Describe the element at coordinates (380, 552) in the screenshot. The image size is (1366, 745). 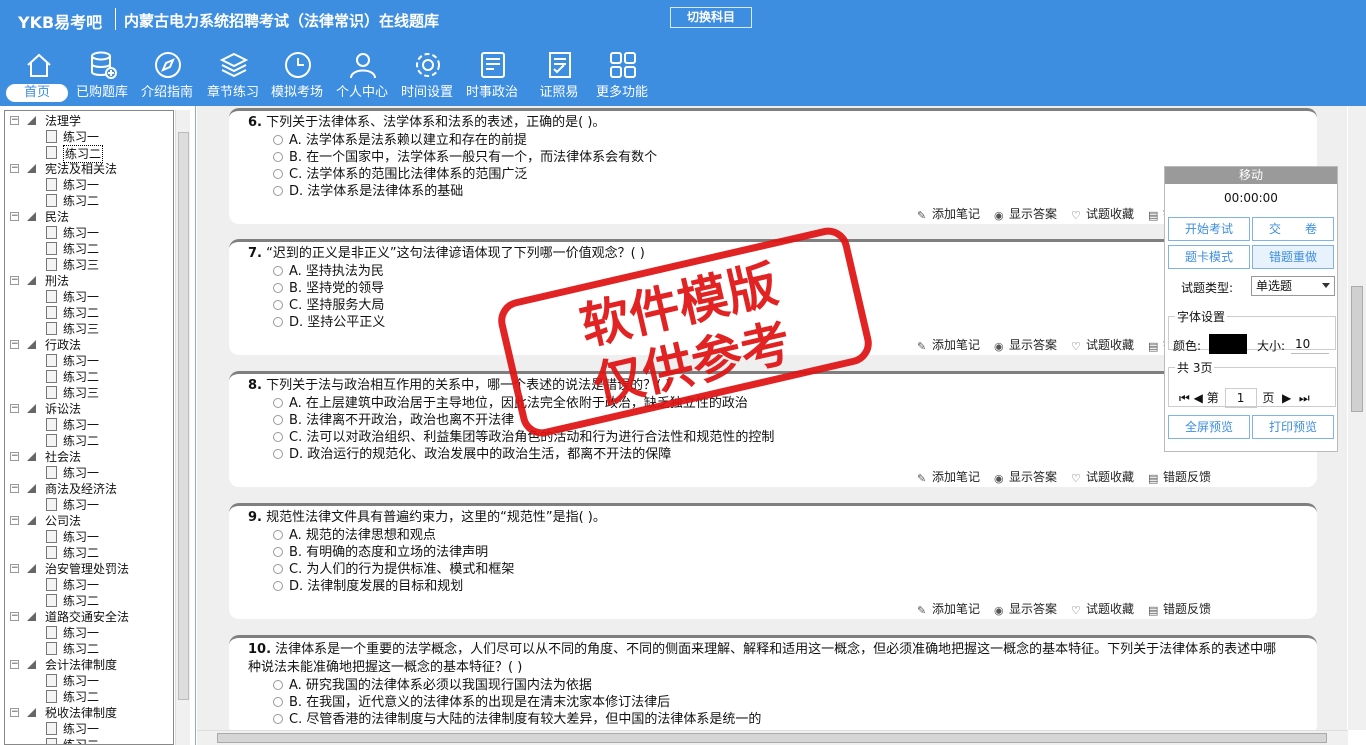
I see `answer-option: B. 有明确的态度和立场的法律声明` at that location.